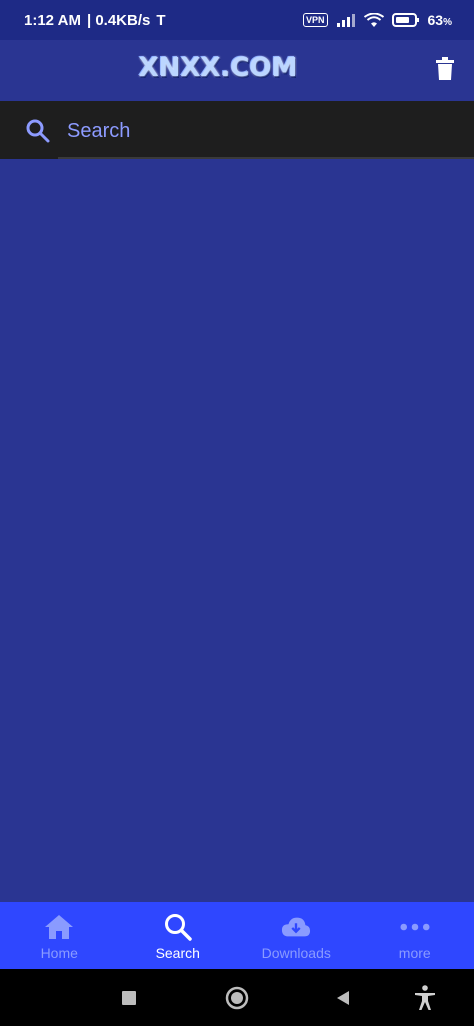  I want to click on cloud-download-icon, so click(296, 927).